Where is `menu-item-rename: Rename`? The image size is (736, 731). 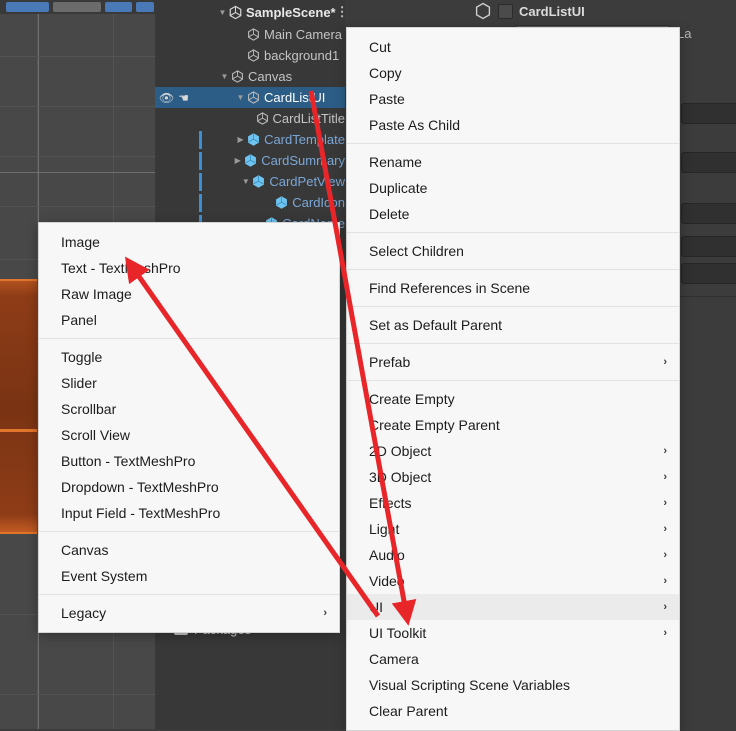 menu-item-rename: Rename is located at coordinates (513, 162).